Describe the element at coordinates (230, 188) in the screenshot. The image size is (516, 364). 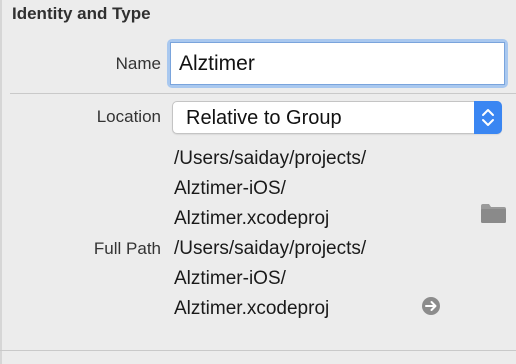
I see `location-path-line: Alztimer-iOS/` at that location.